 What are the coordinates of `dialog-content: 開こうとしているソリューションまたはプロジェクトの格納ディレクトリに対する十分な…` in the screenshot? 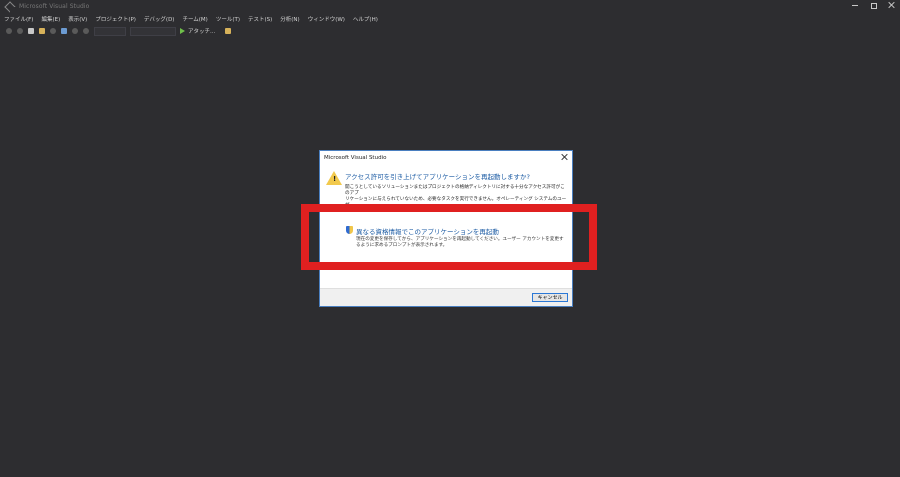 It's located at (457, 197).